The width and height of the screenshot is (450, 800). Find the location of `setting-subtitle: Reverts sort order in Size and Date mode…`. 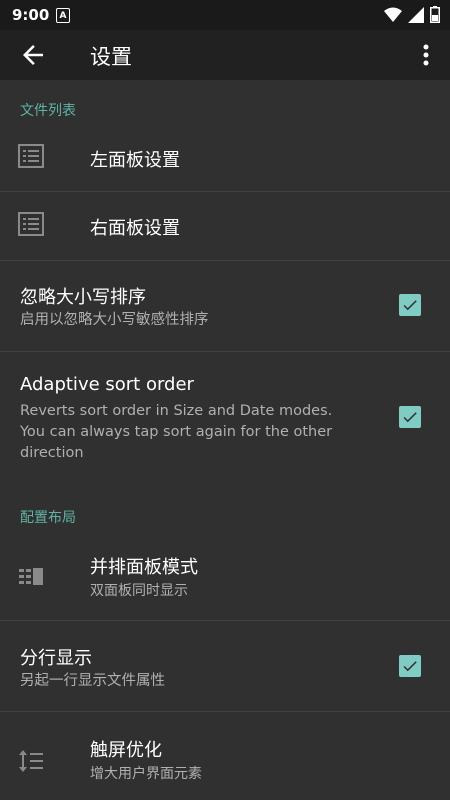

setting-subtitle: Reverts sort order in Size and Date mode… is located at coordinates (176, 432).